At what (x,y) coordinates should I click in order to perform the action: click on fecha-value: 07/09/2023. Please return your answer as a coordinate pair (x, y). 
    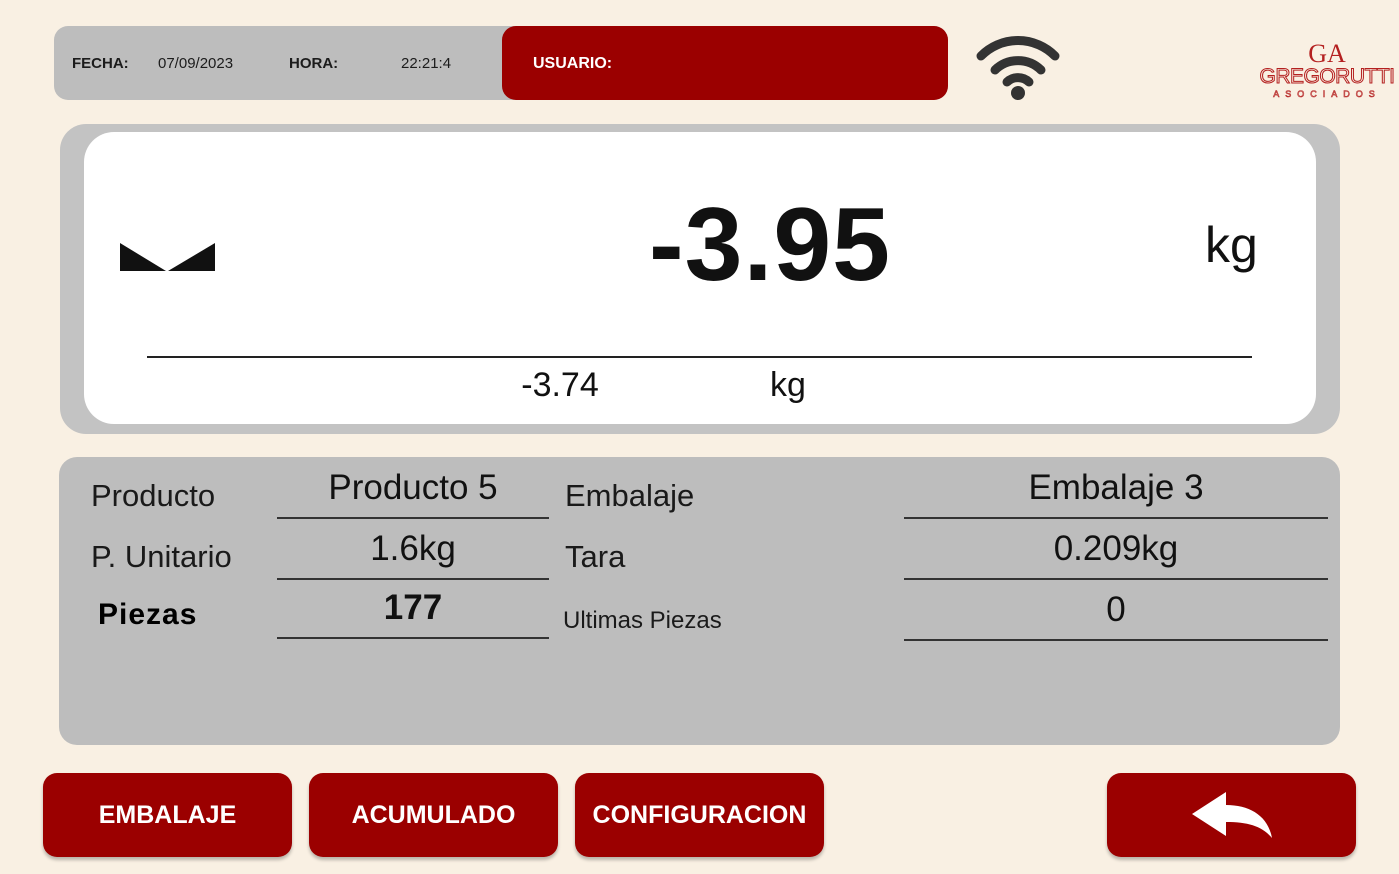
    Looking at the image, I should click on (196, 63).